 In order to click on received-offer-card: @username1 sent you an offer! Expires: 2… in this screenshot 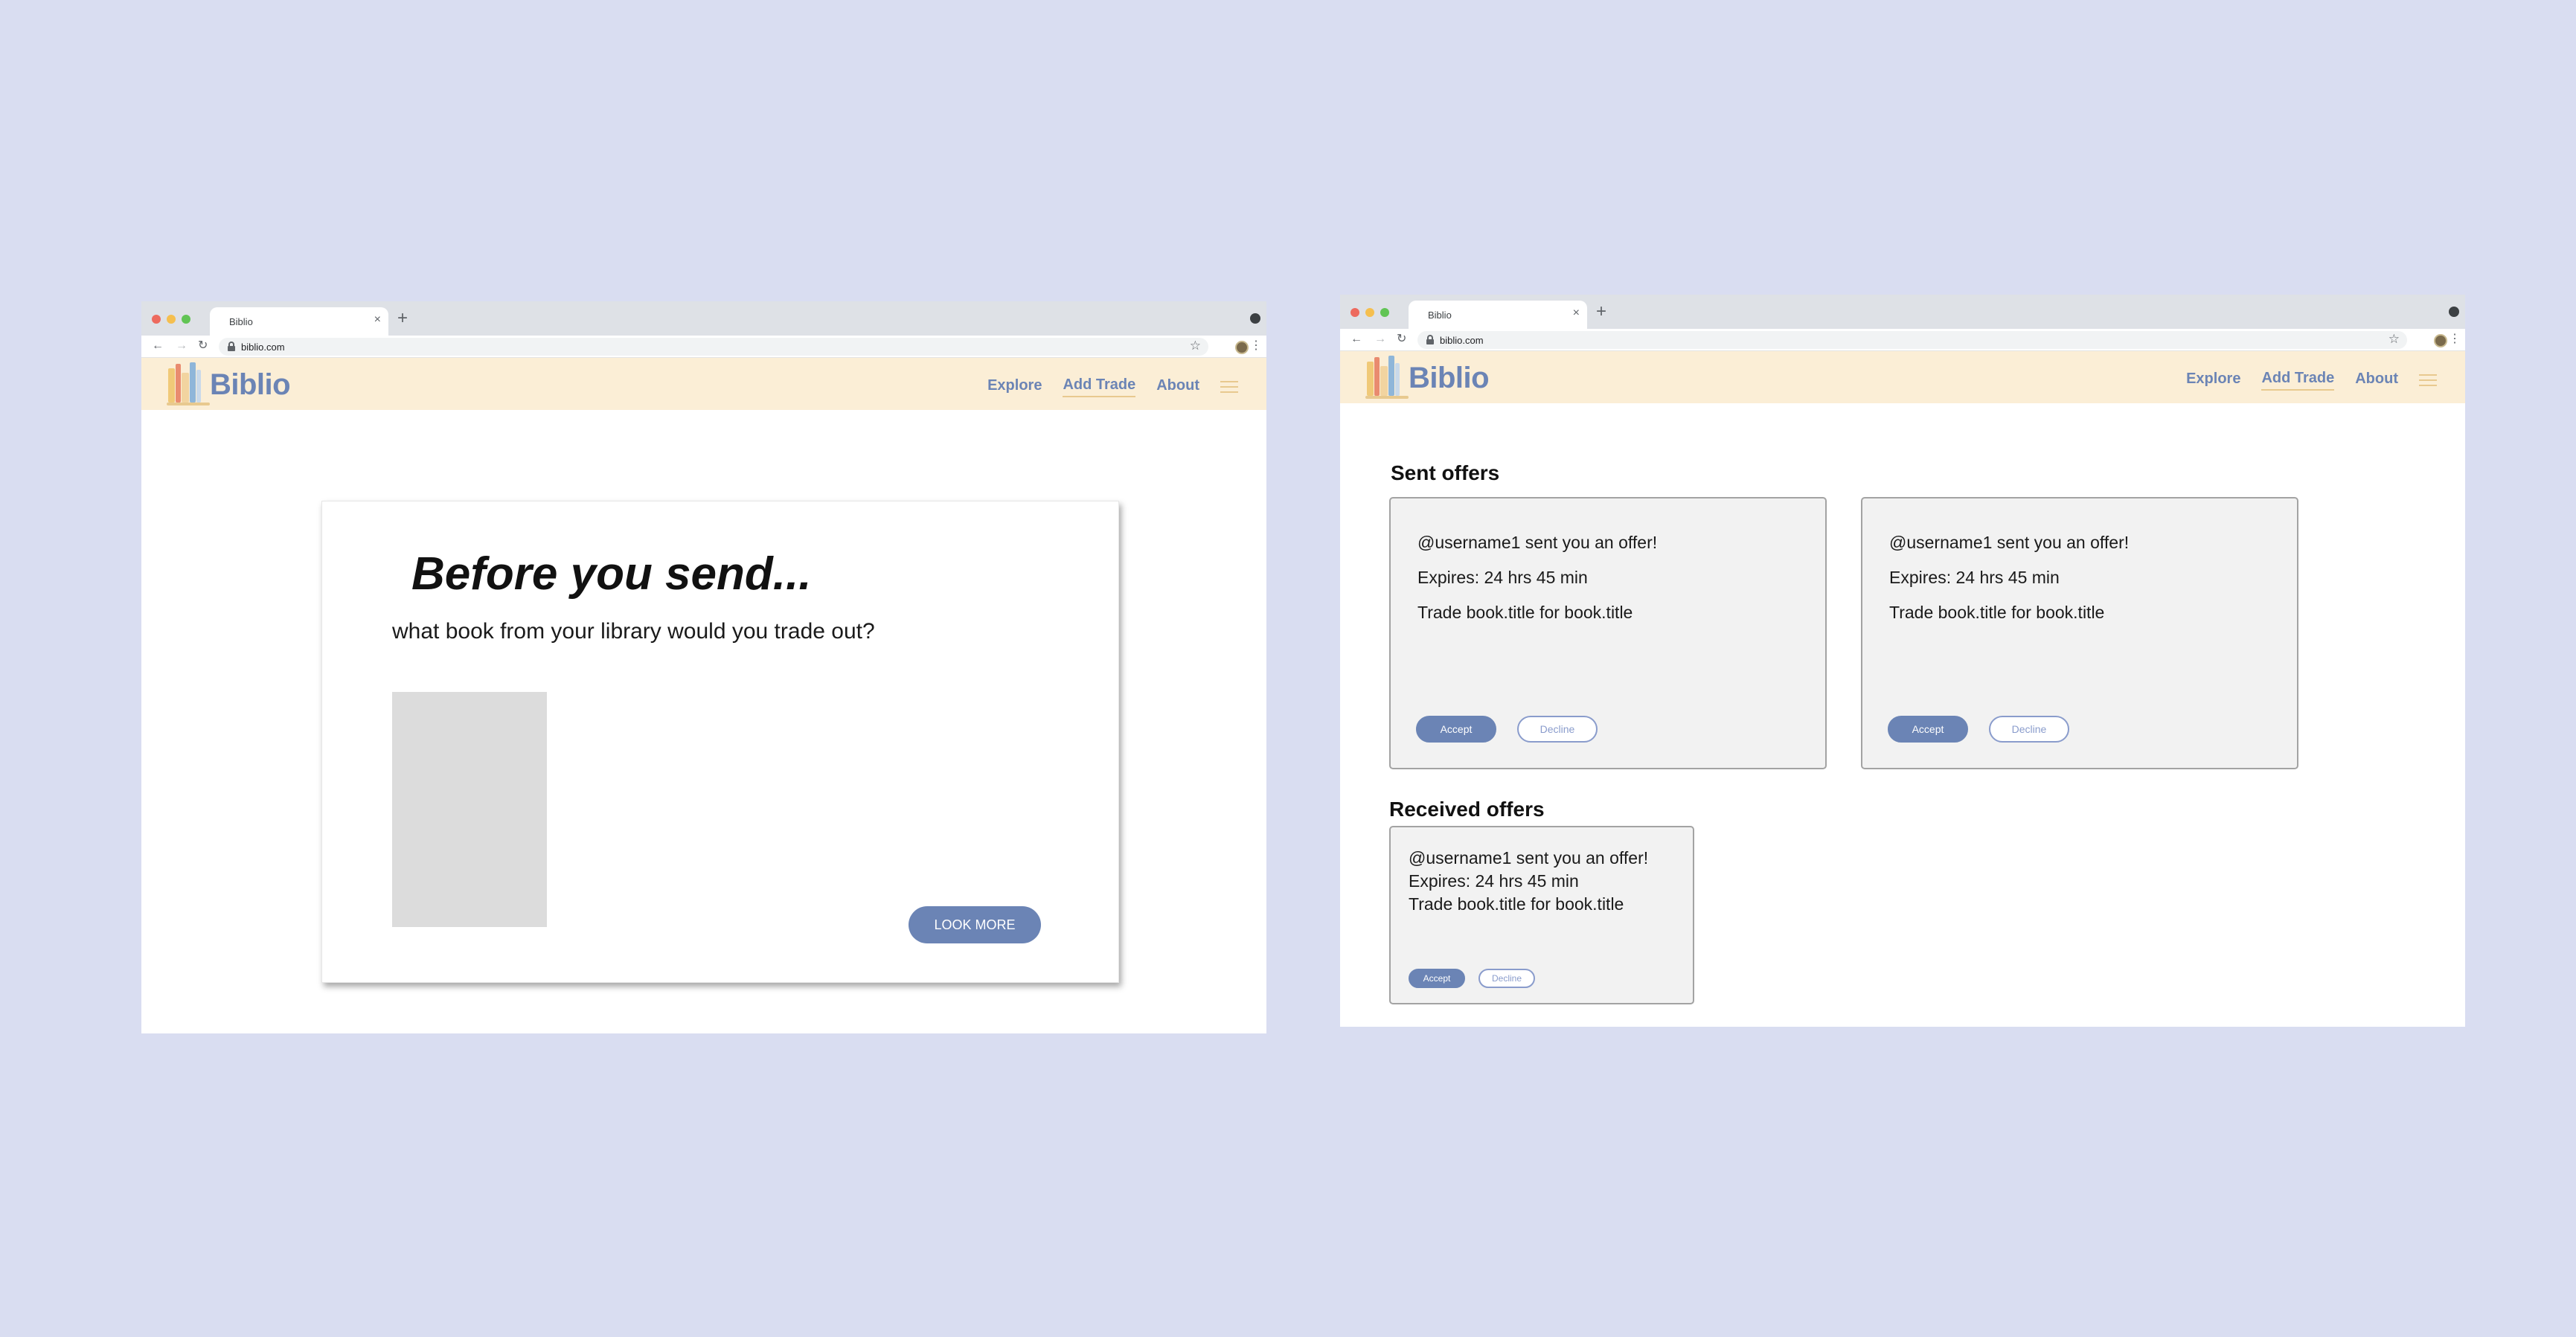, I will do `click(1542, 915)`.